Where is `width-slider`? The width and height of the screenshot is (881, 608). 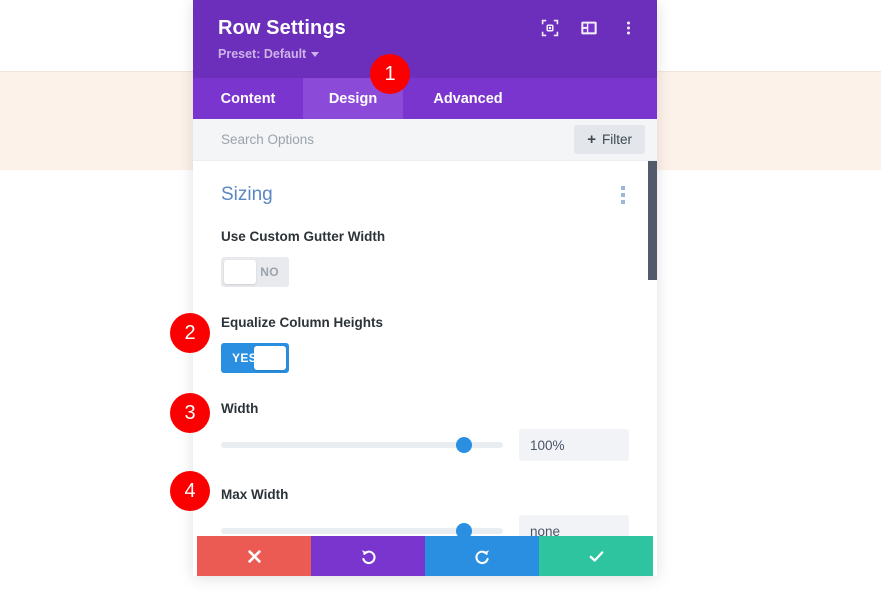 width-slider is located at coordinates (362, 445).